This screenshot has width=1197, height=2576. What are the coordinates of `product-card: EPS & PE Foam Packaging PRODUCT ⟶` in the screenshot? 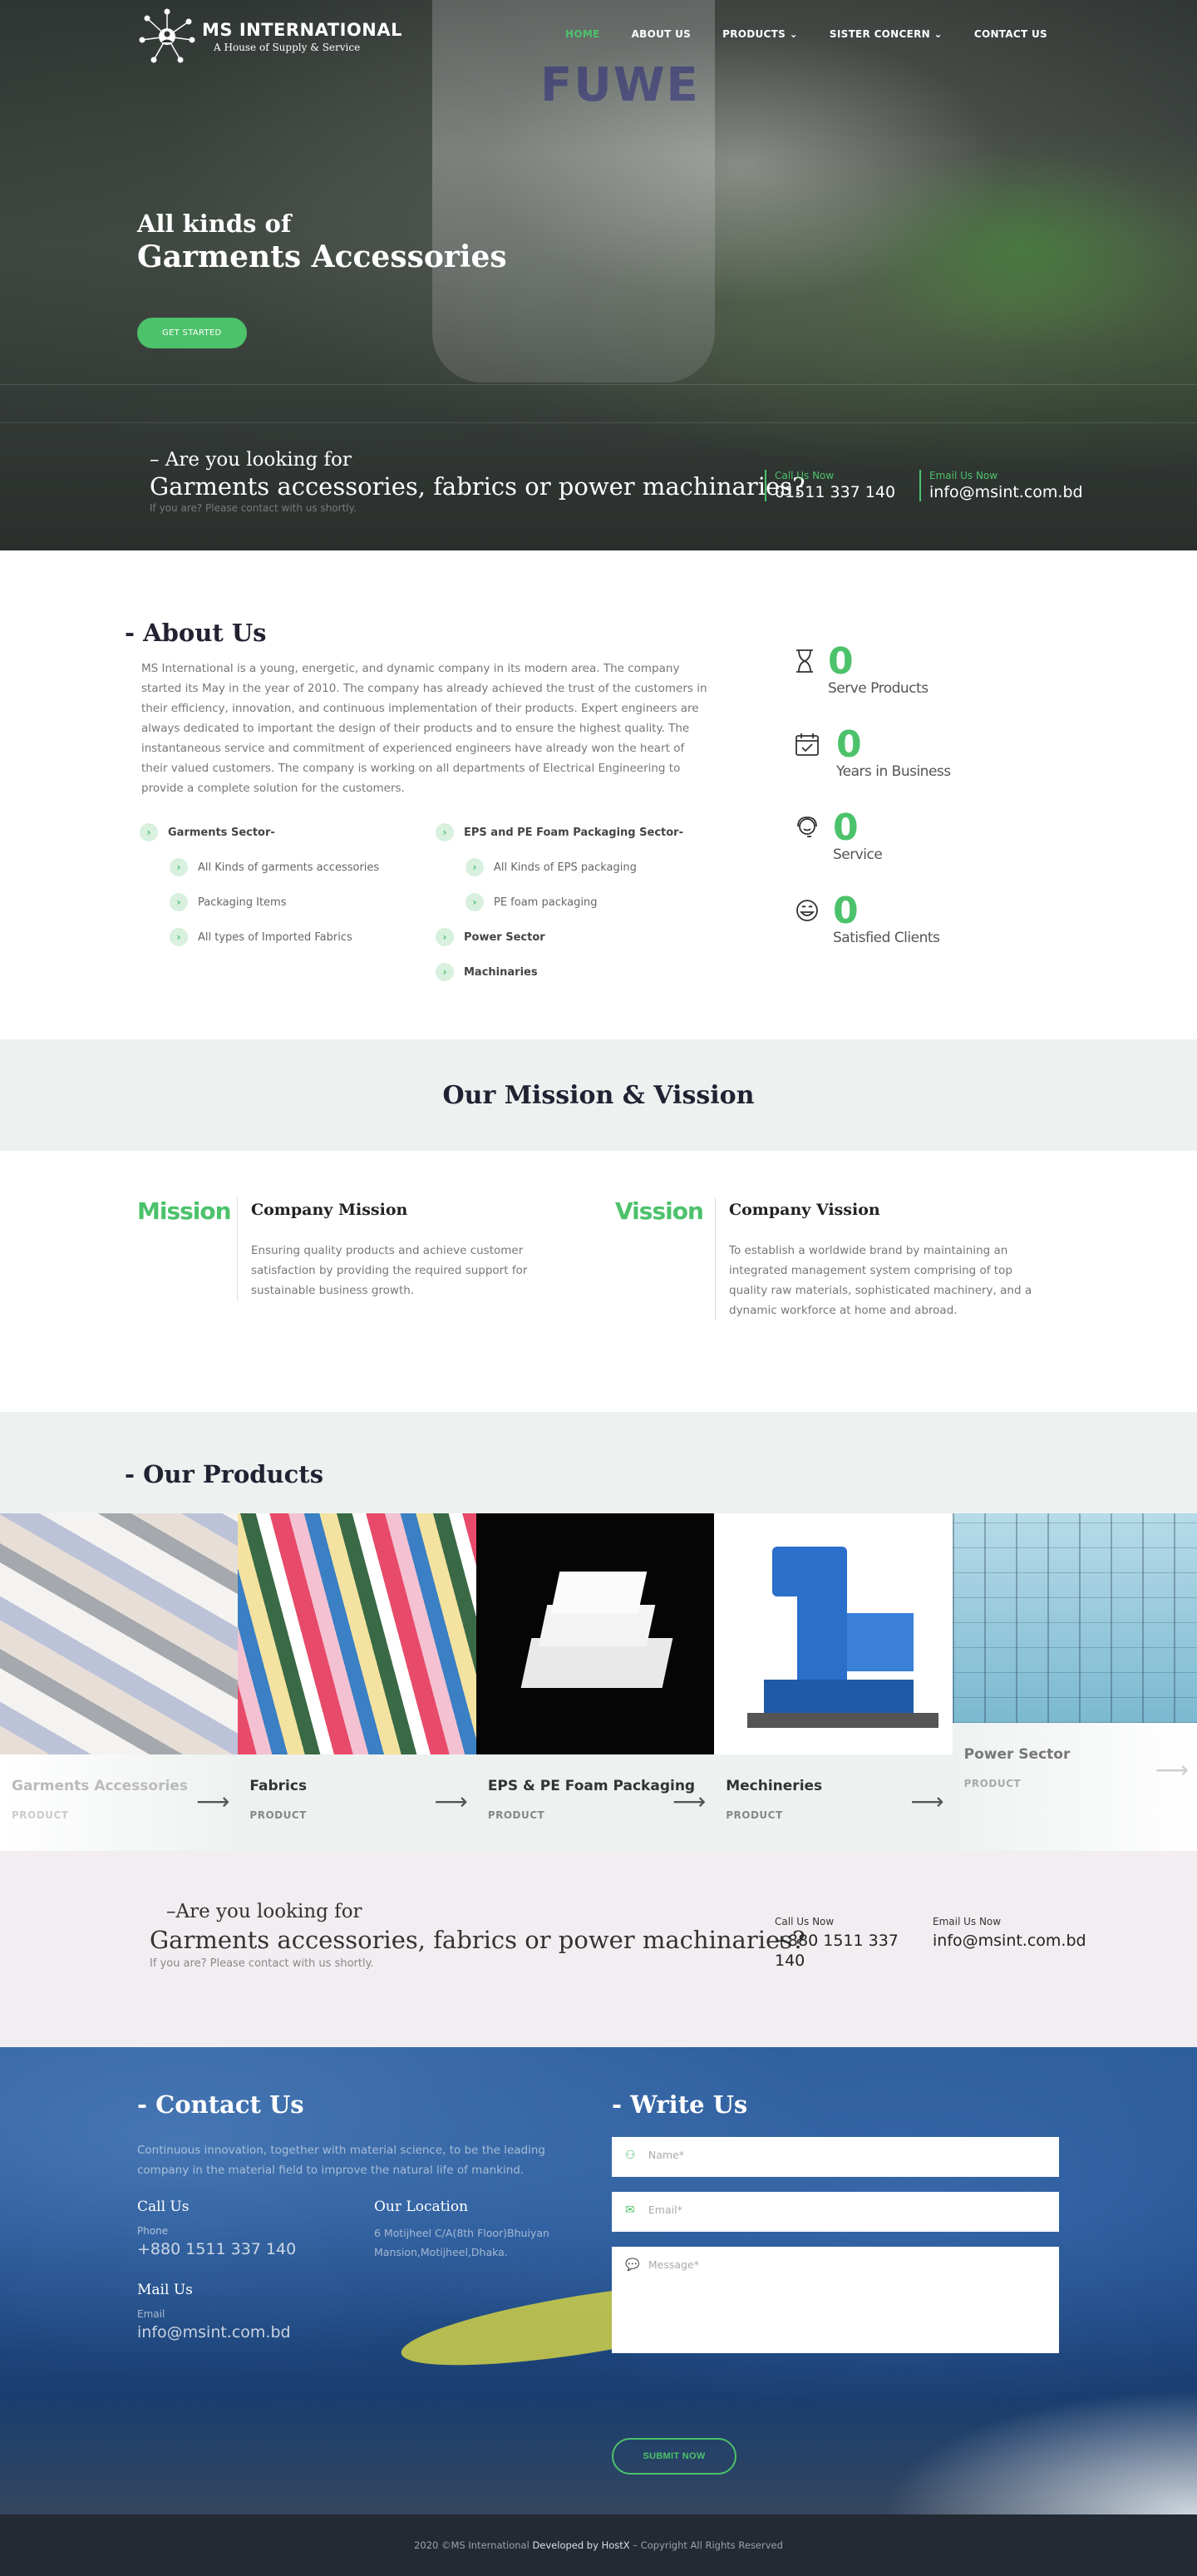 It's located at (595, 1682).